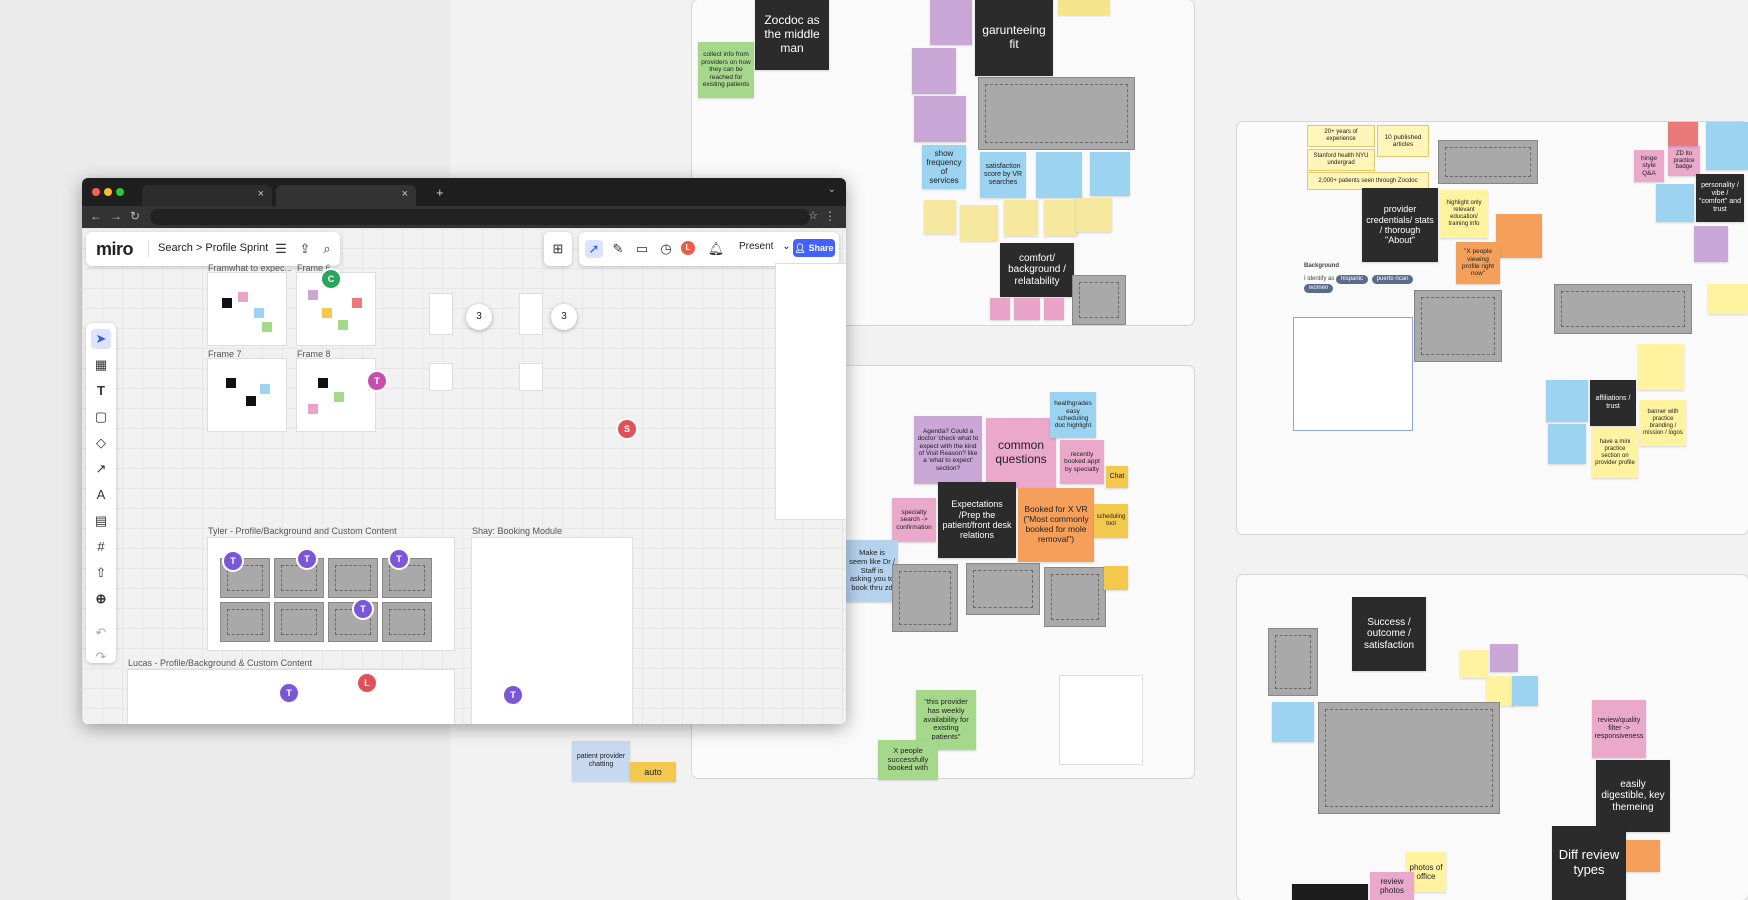 This screenshot has width=1748, height=900. What do you see at coordinates (1341, 136) in the screenshot?
I see `sticky-experience: 20+ years of experience` at bounding box center [1341, 136].